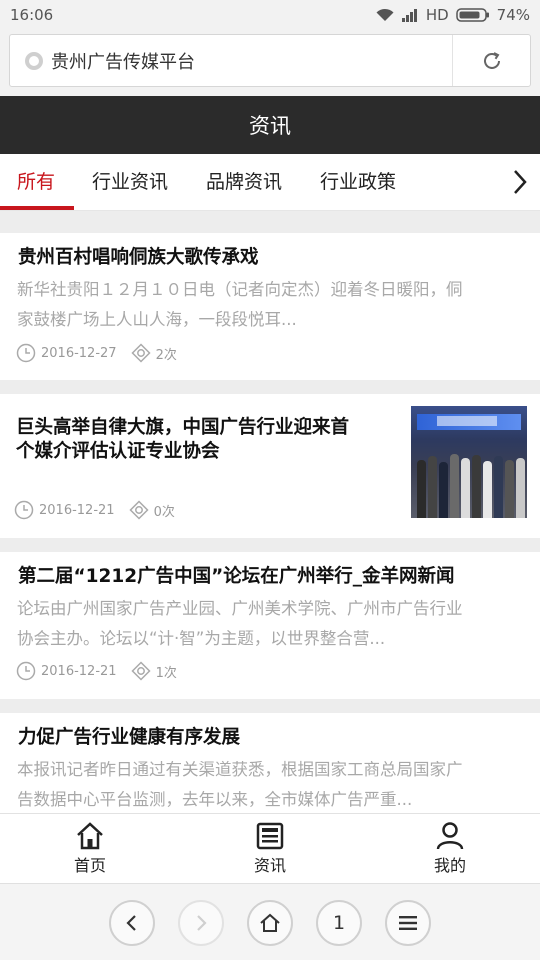 The height and width of the screenshot is (960, 540). I want to click on tab-industry-news: 行业资讯, so click(130, 182).